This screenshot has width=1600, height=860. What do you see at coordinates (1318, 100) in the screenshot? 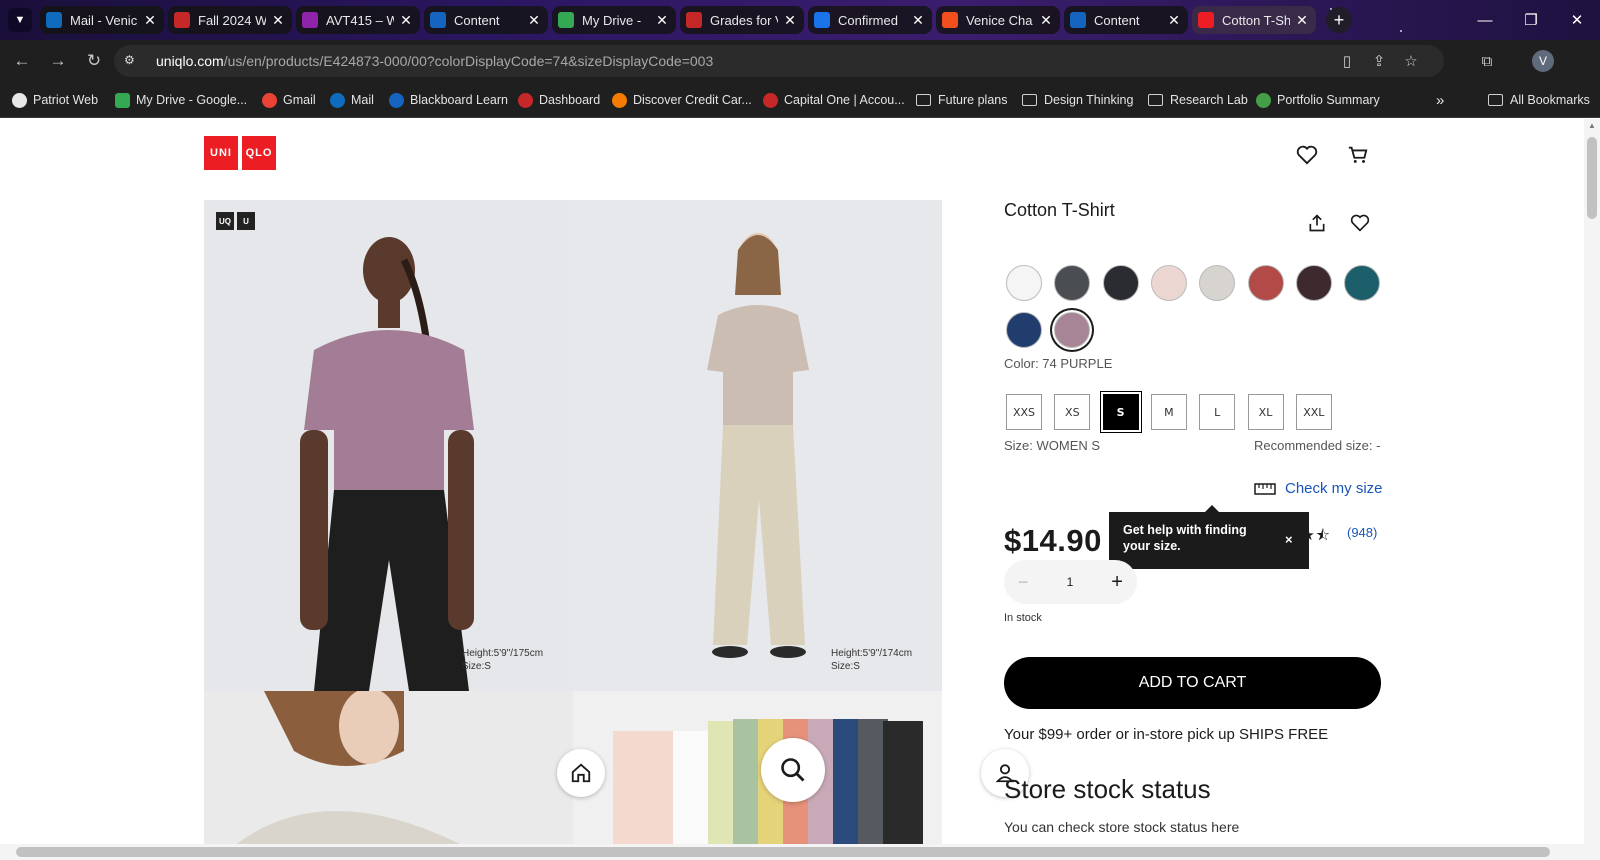
I see `bookmark-item: Portfolio Summary` at bounding box center [1318, 100].